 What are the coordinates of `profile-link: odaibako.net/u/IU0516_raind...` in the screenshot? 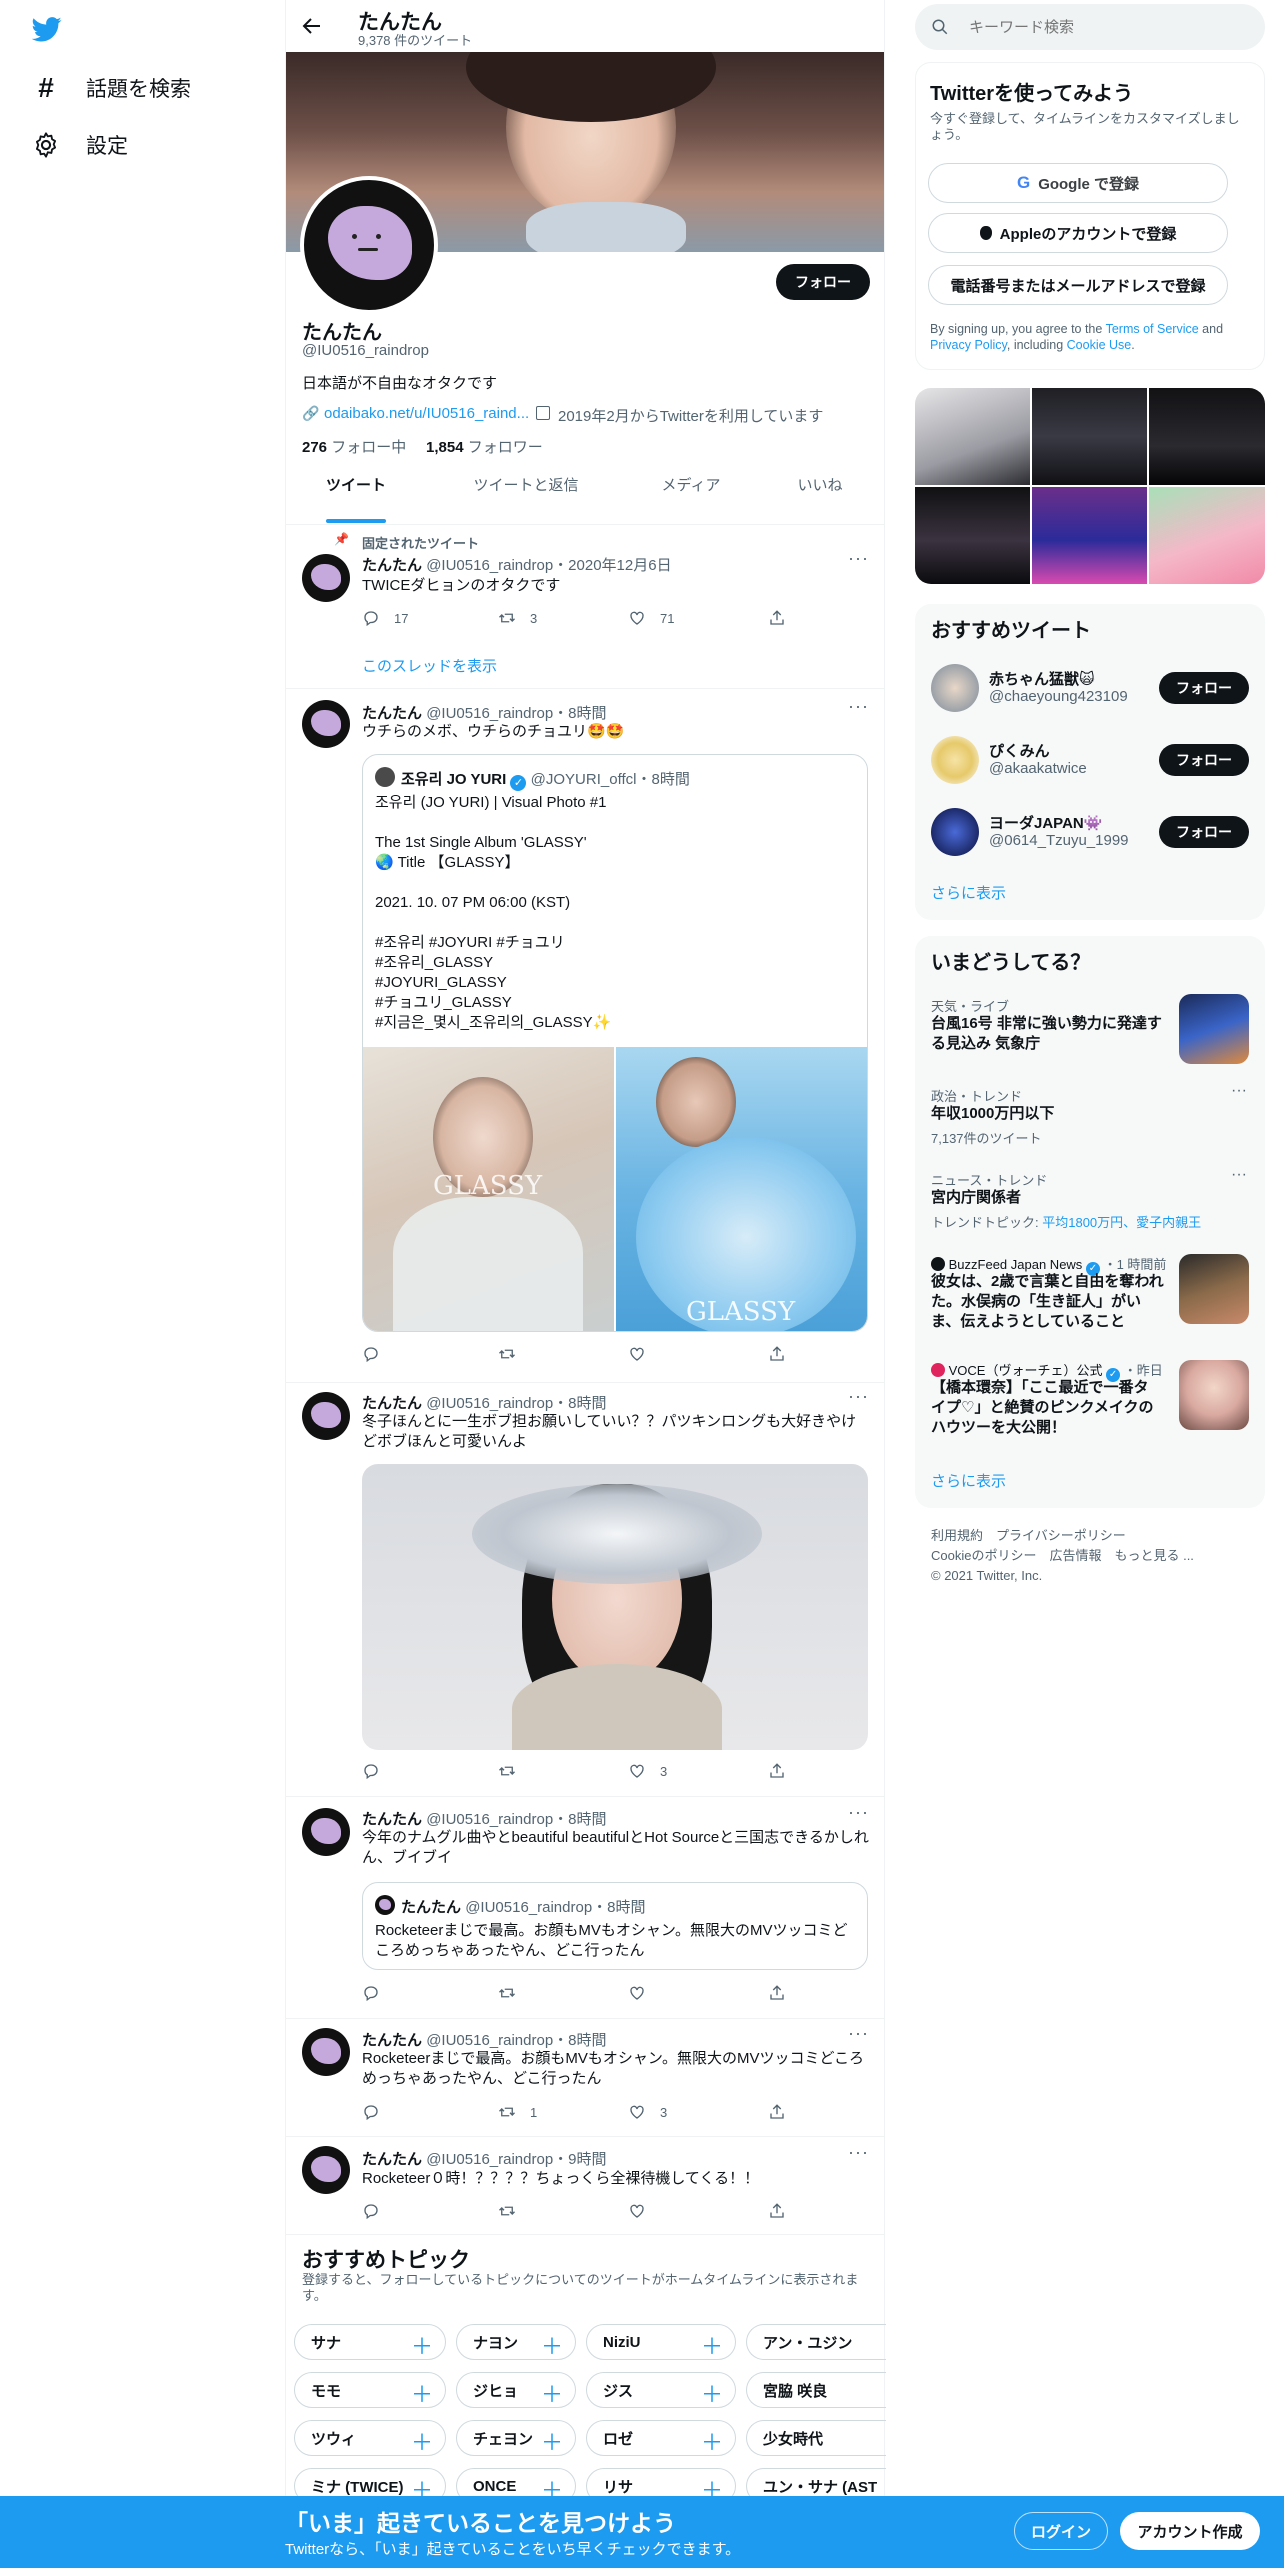 It's located at (426, 413).